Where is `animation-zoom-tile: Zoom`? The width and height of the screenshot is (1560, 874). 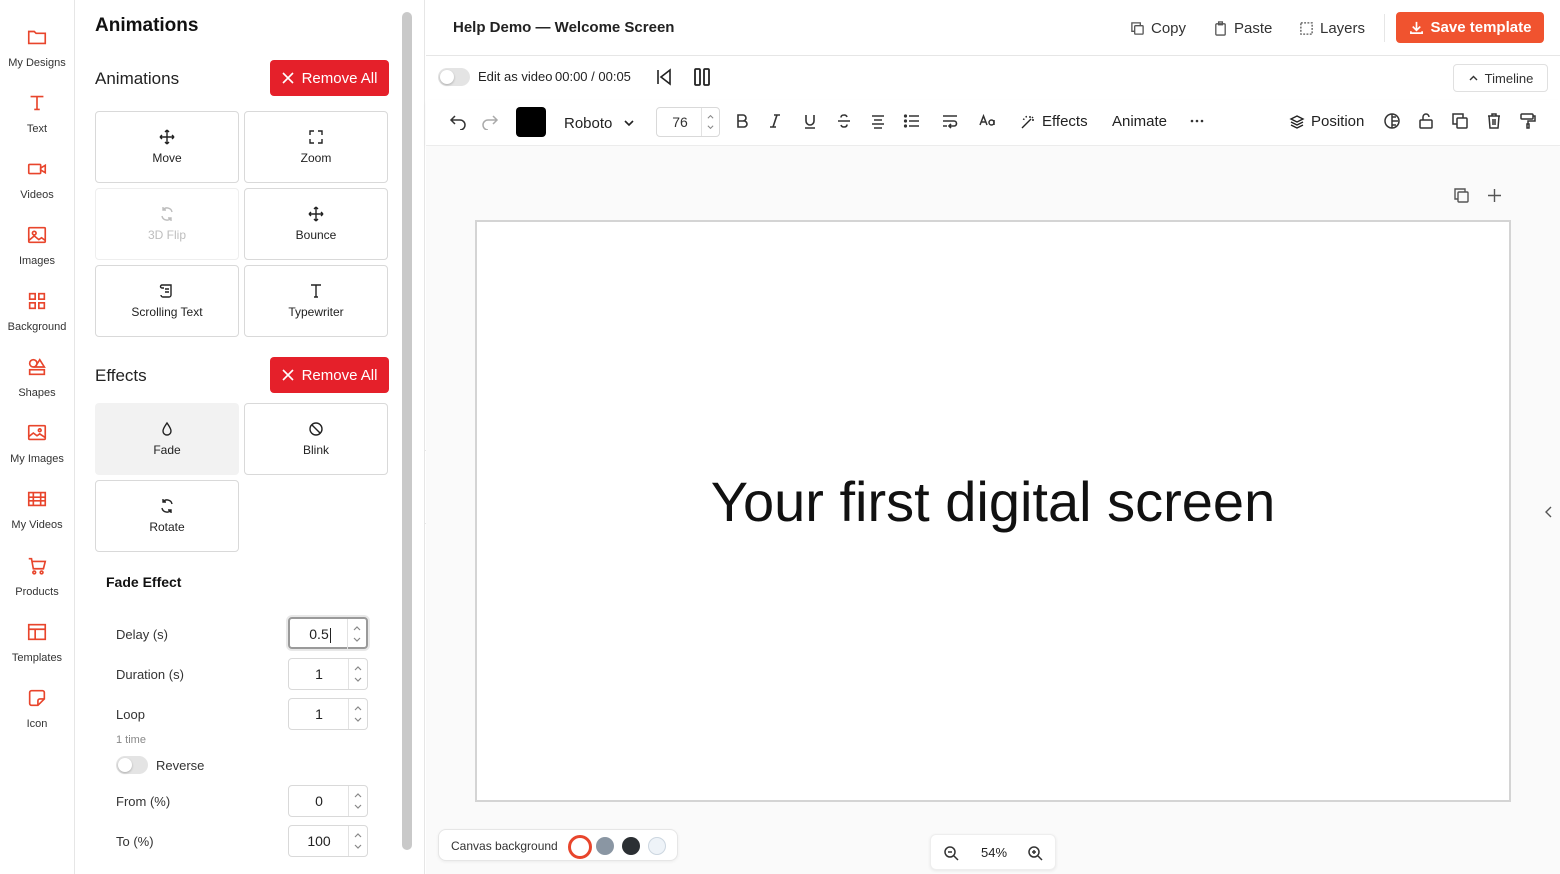
animation-zoom-tile: Zoom is located at coordinates (316, 147).